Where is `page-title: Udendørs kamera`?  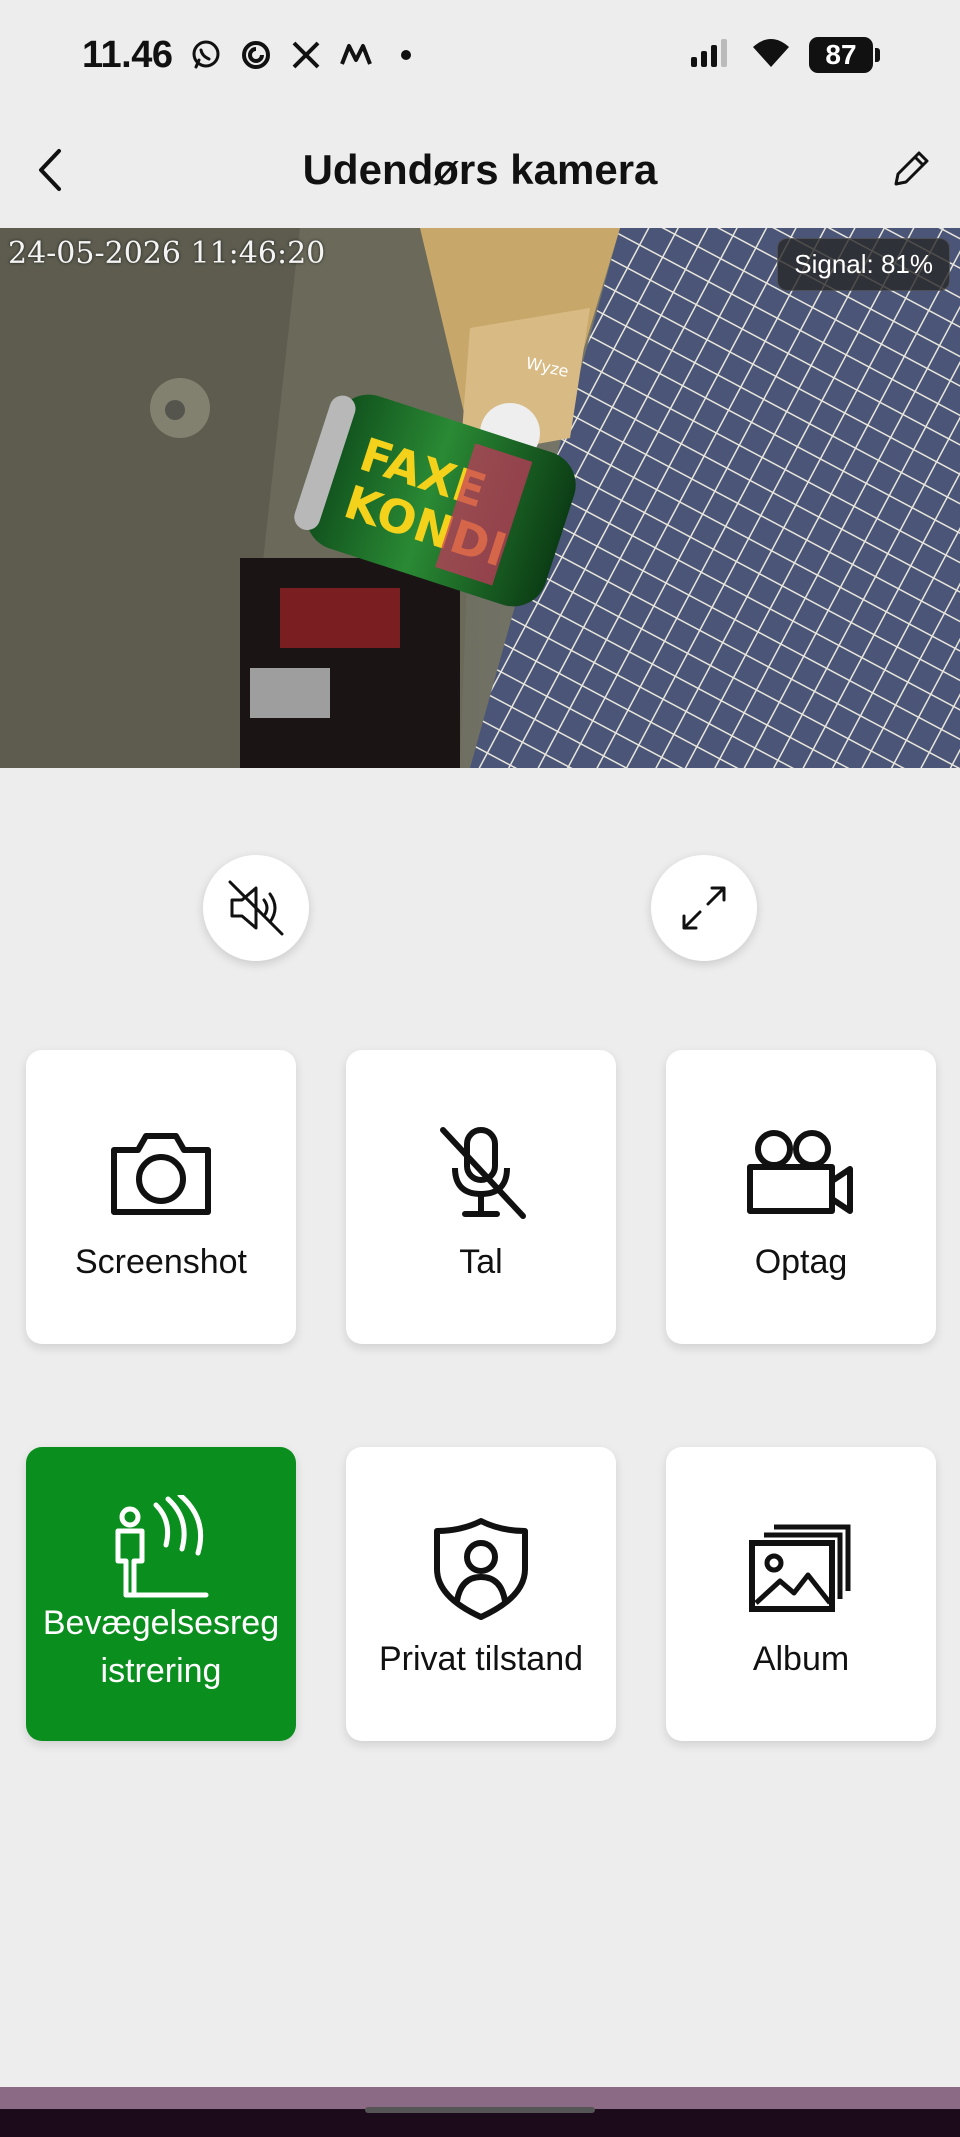 page-title: Udendørs kamera is located at coordinates (480, 169).